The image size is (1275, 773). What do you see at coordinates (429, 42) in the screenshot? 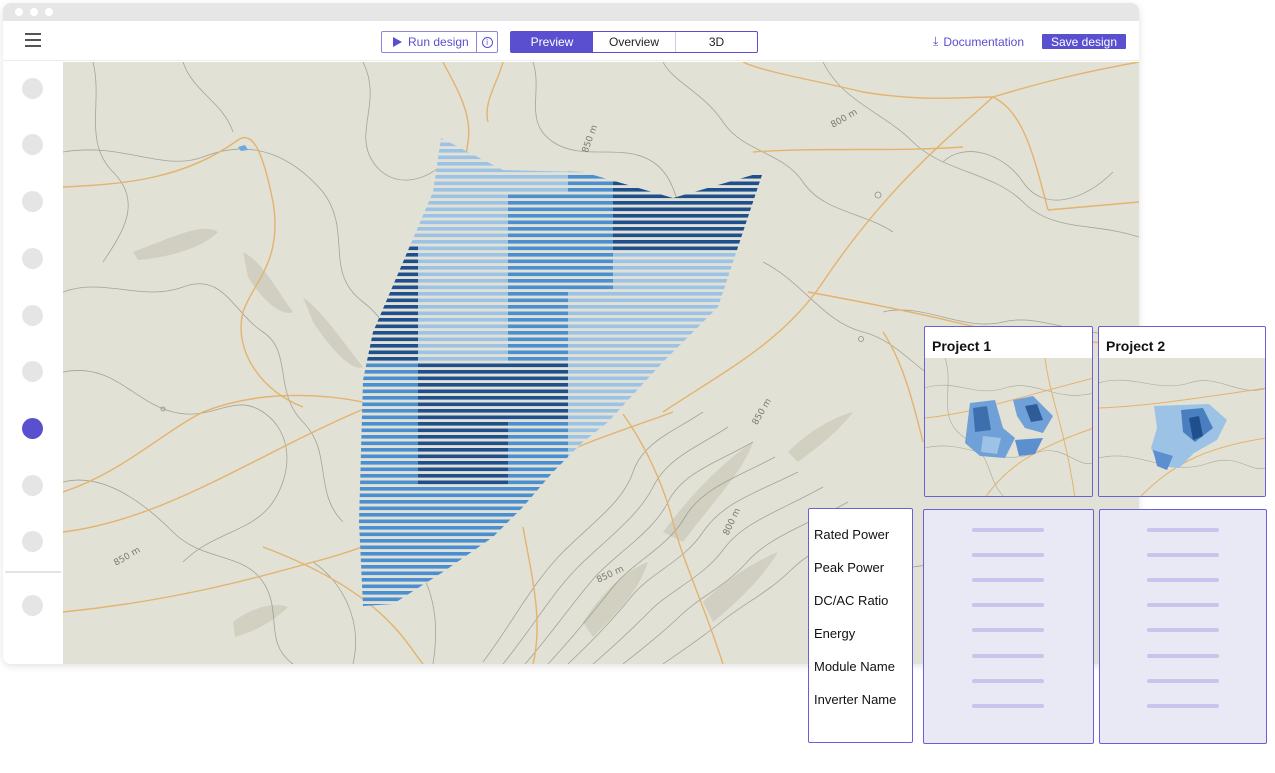
I see `run-design-button: Run design` at bounding box center [429, 42].